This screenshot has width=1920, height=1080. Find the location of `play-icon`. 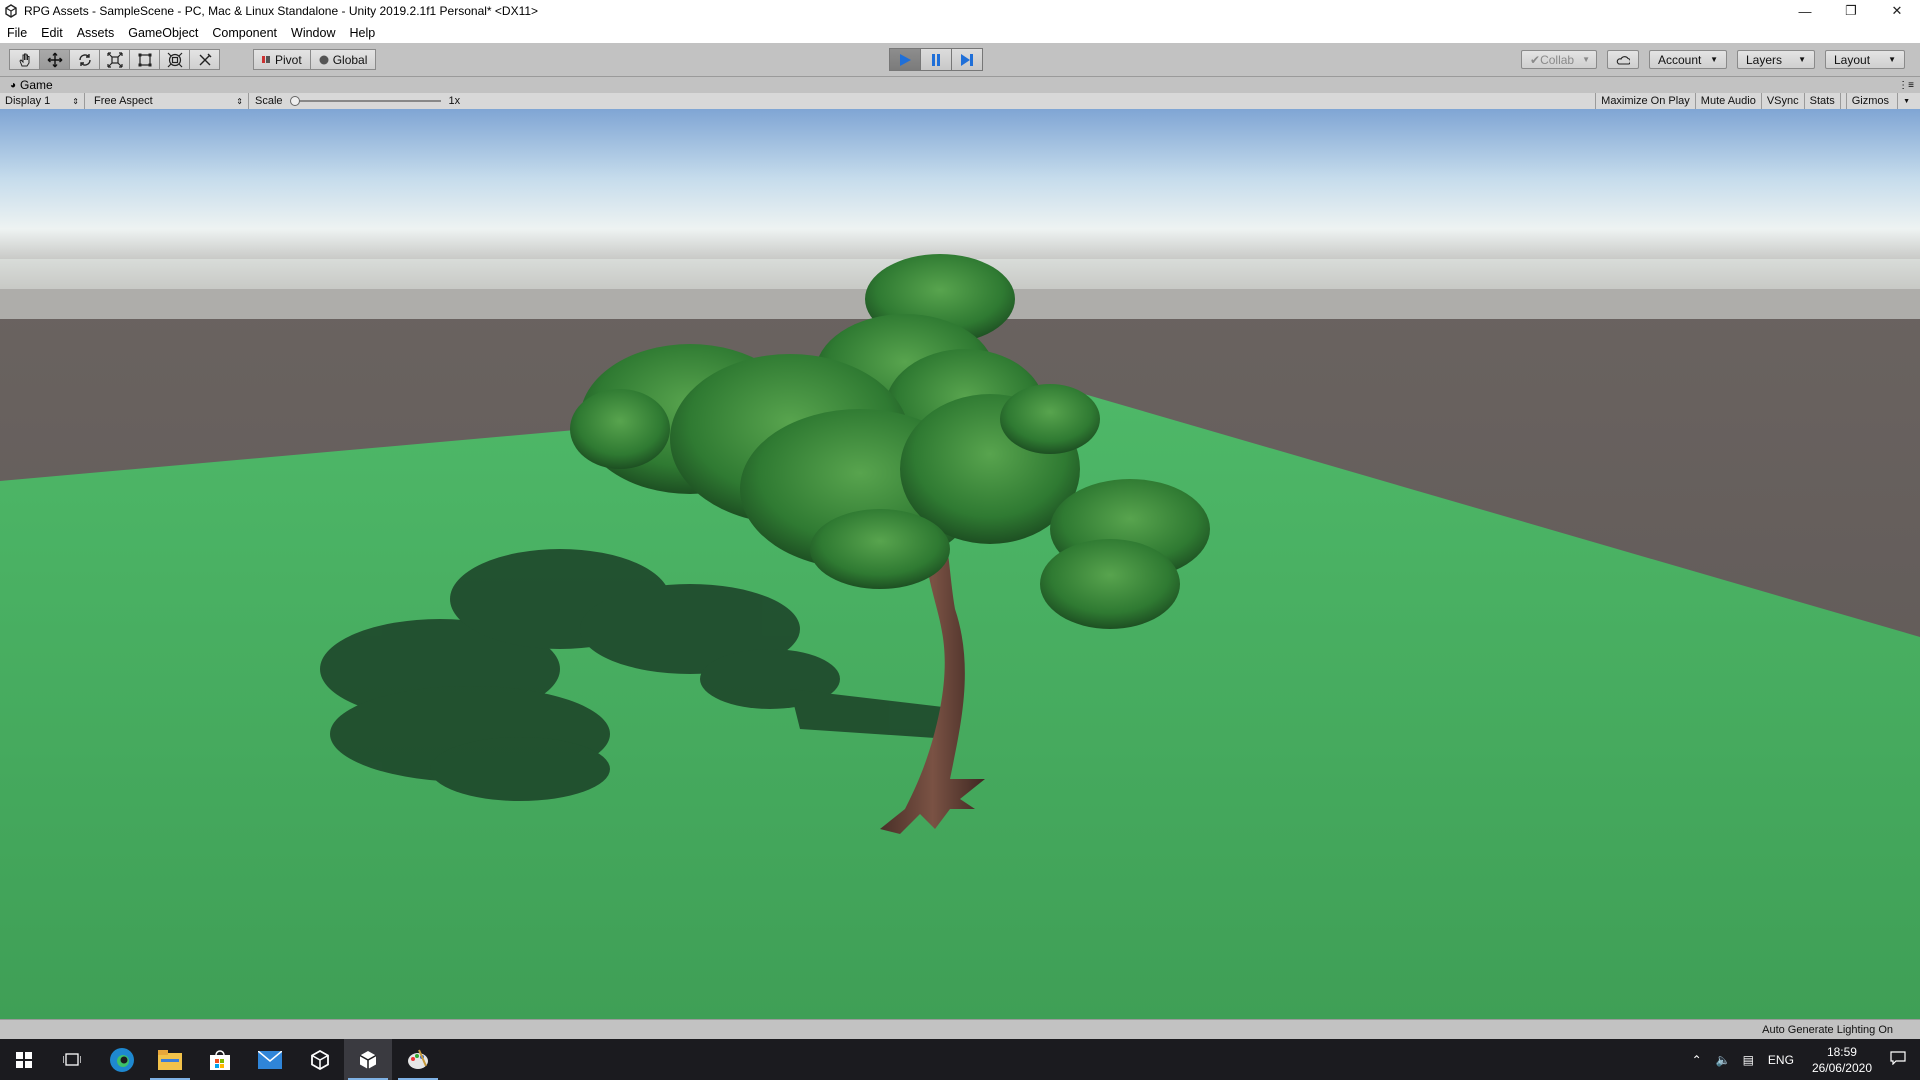

play-icon is located at coordinates (905, 59).